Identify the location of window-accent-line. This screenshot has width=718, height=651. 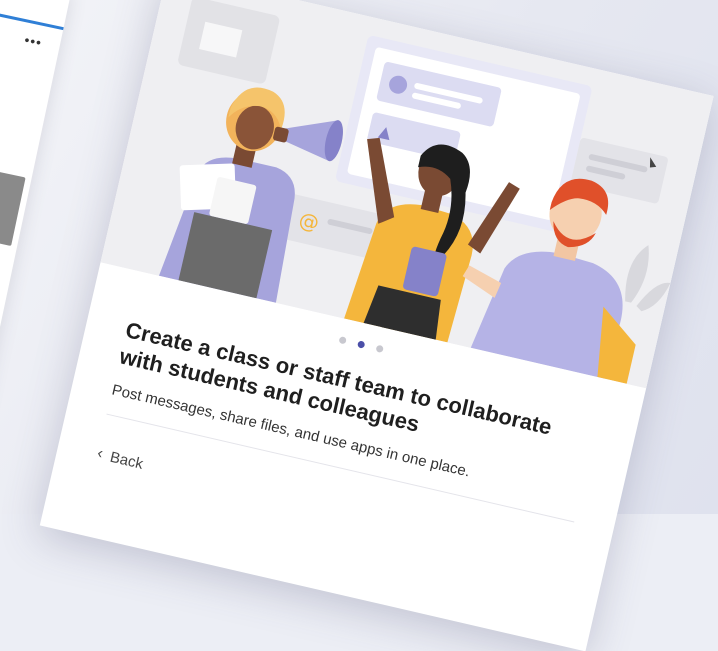
(32, 15).